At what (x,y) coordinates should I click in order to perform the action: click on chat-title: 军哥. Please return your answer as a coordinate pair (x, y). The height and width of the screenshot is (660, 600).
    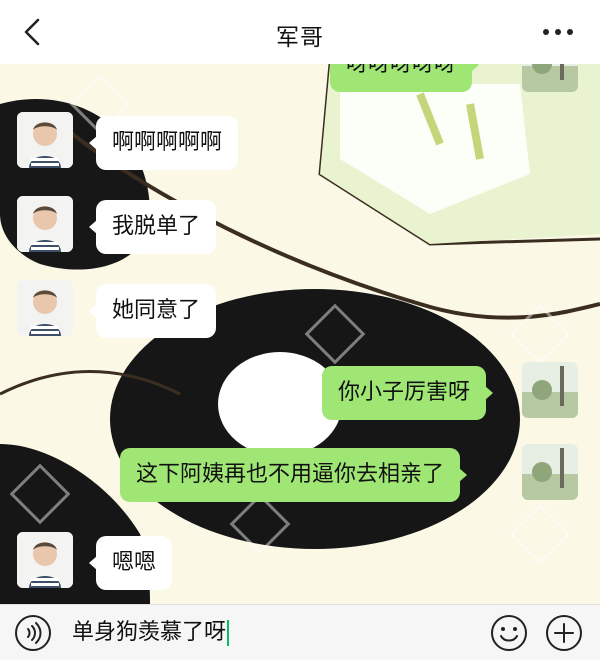
    Looking at the image, I should click on (300, 38).